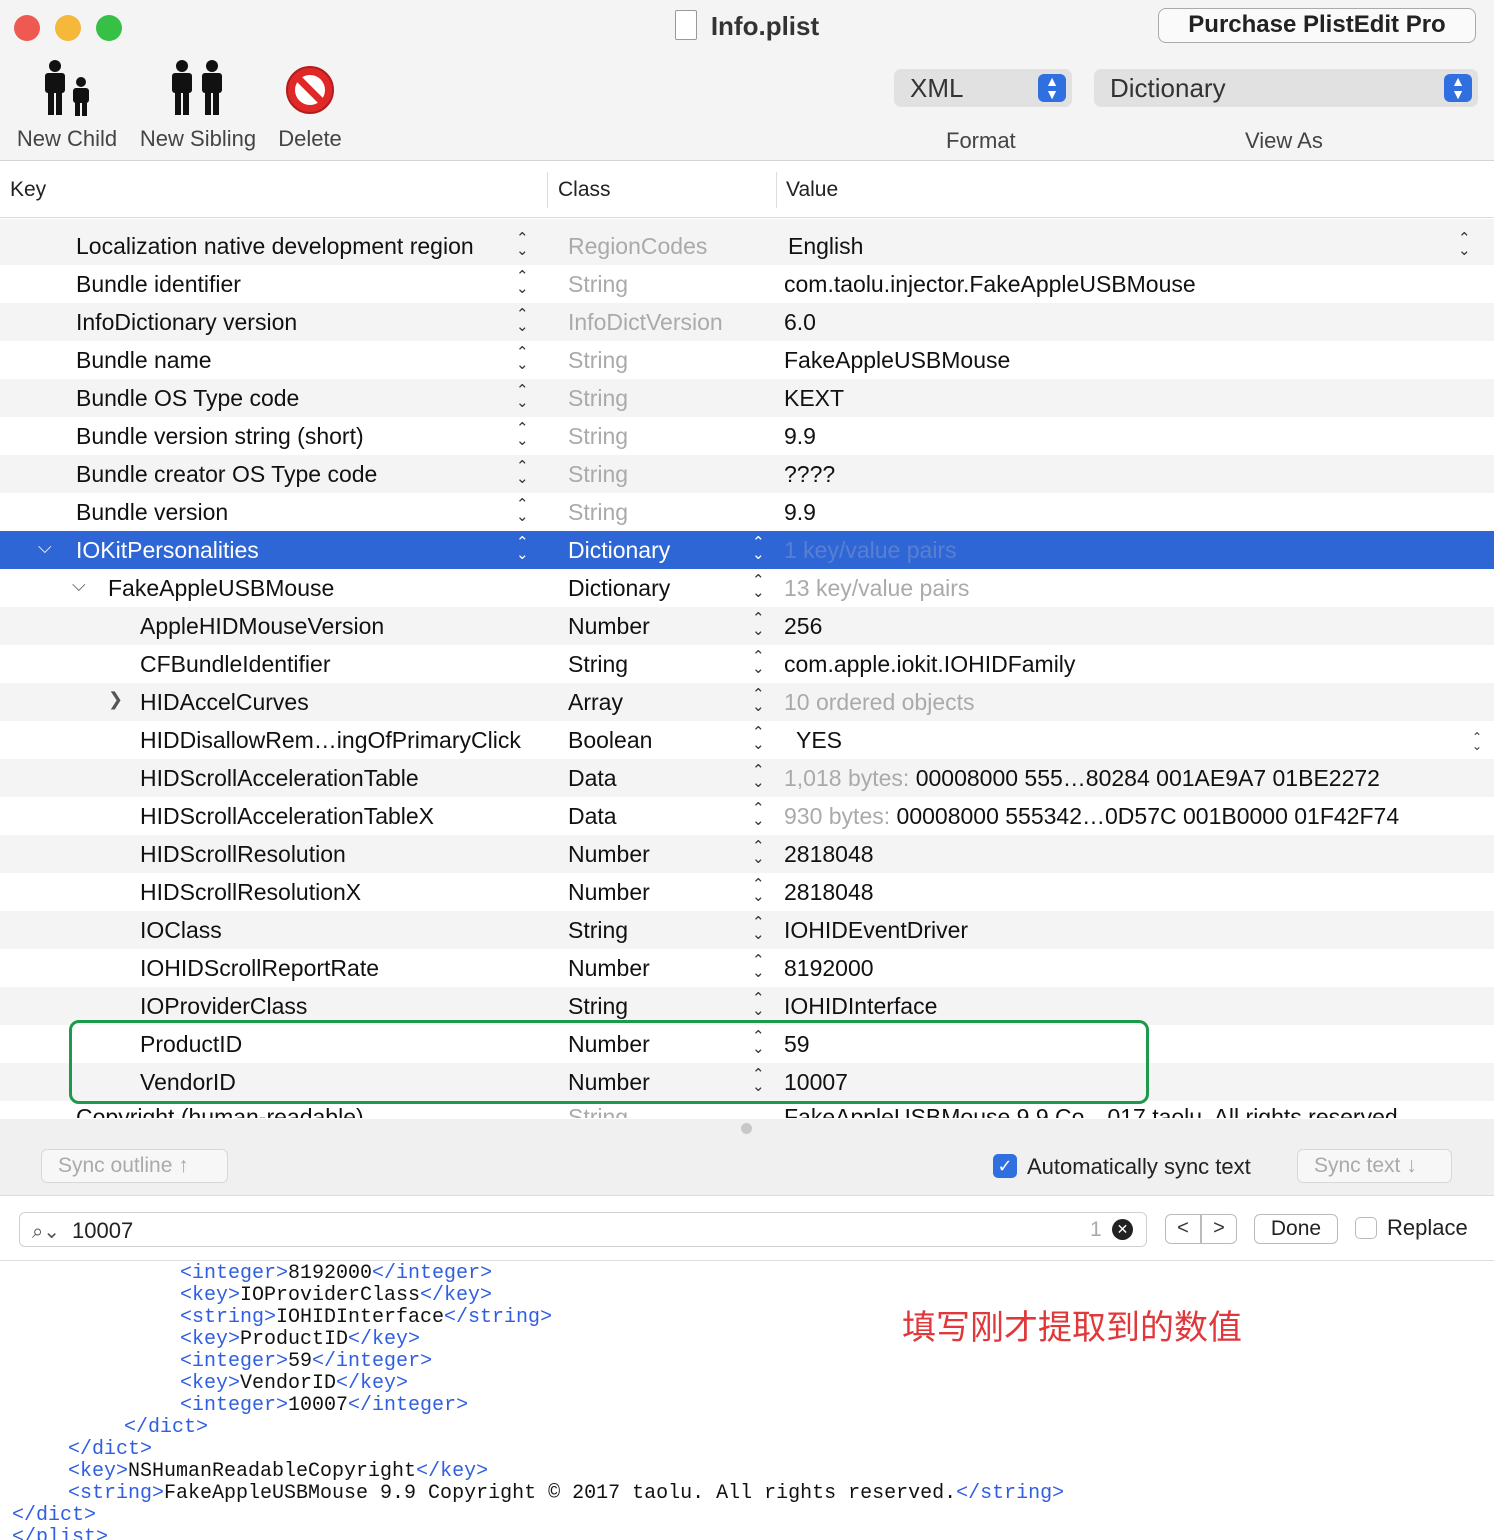 Image resolution: width=1494 pixels, height=1540 pixels. Describe the element at coordinates (747, 398) in the screenshot. I see `outline-row: Bundle OS Type code ⌃ ⌄ String KEXT` at that location.